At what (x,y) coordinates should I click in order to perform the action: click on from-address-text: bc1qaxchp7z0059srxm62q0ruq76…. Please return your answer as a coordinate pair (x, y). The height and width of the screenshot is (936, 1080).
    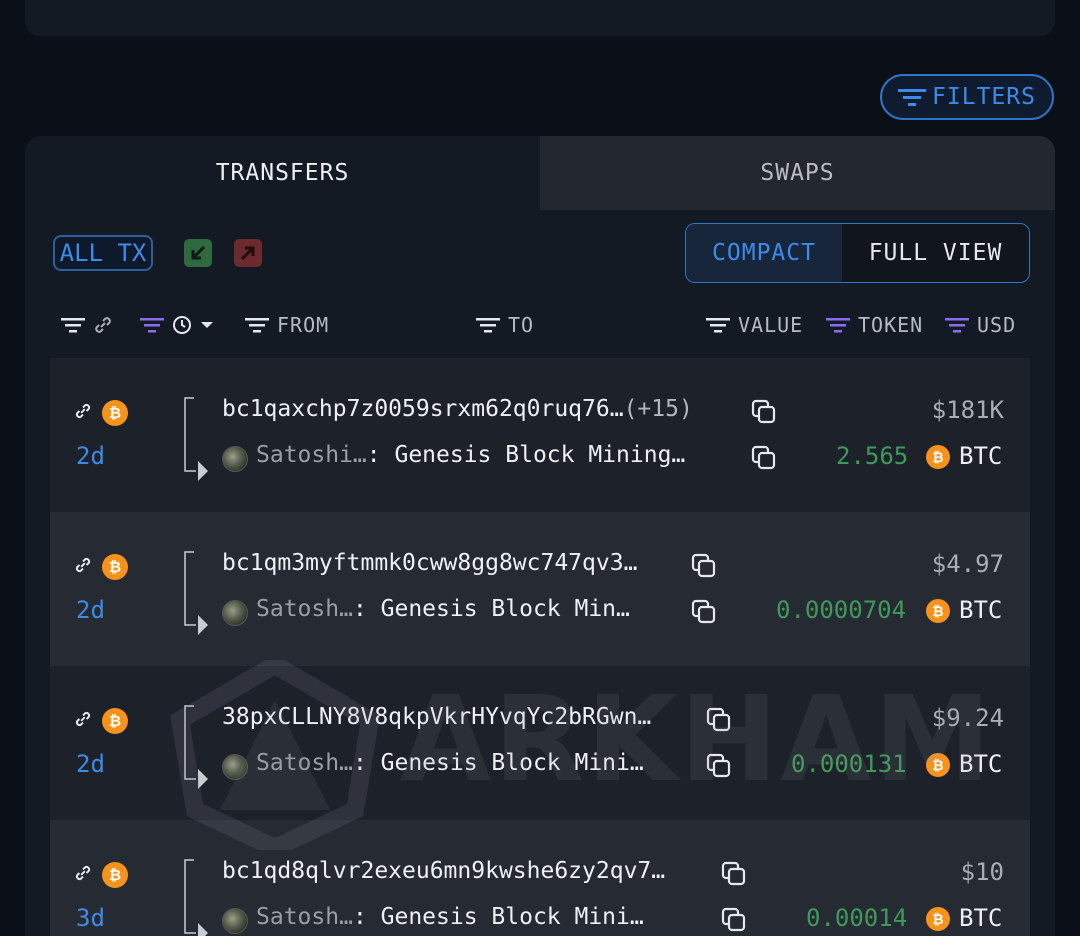
    Looking at the image, I should click on (423, 409).